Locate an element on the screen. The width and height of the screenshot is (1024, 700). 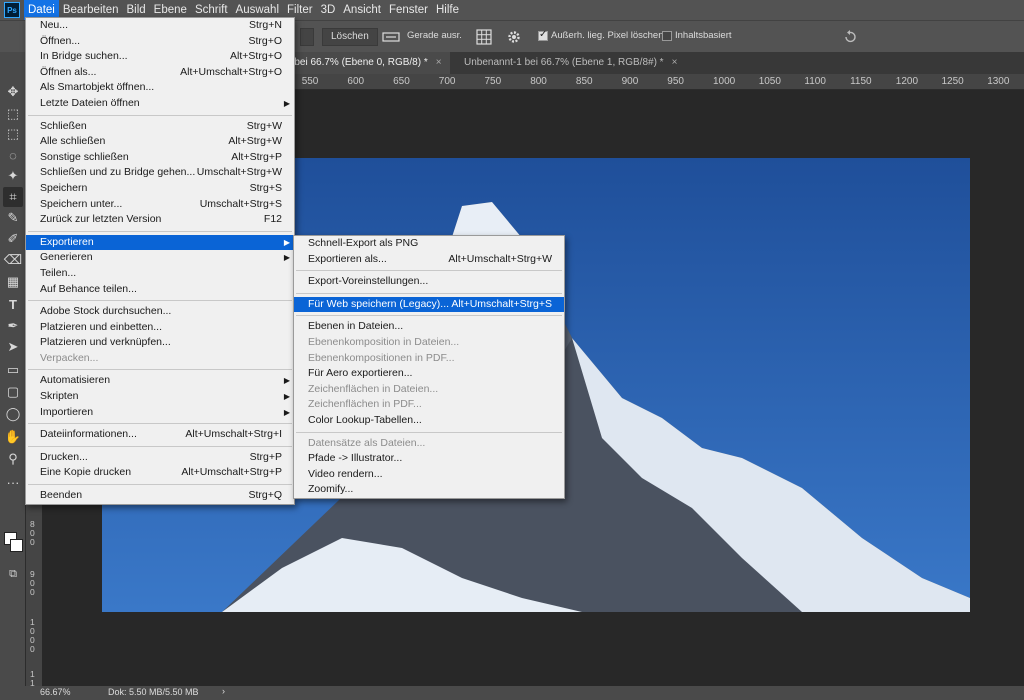
lasso-icon: ◌ is located at coordinates (13, 155).